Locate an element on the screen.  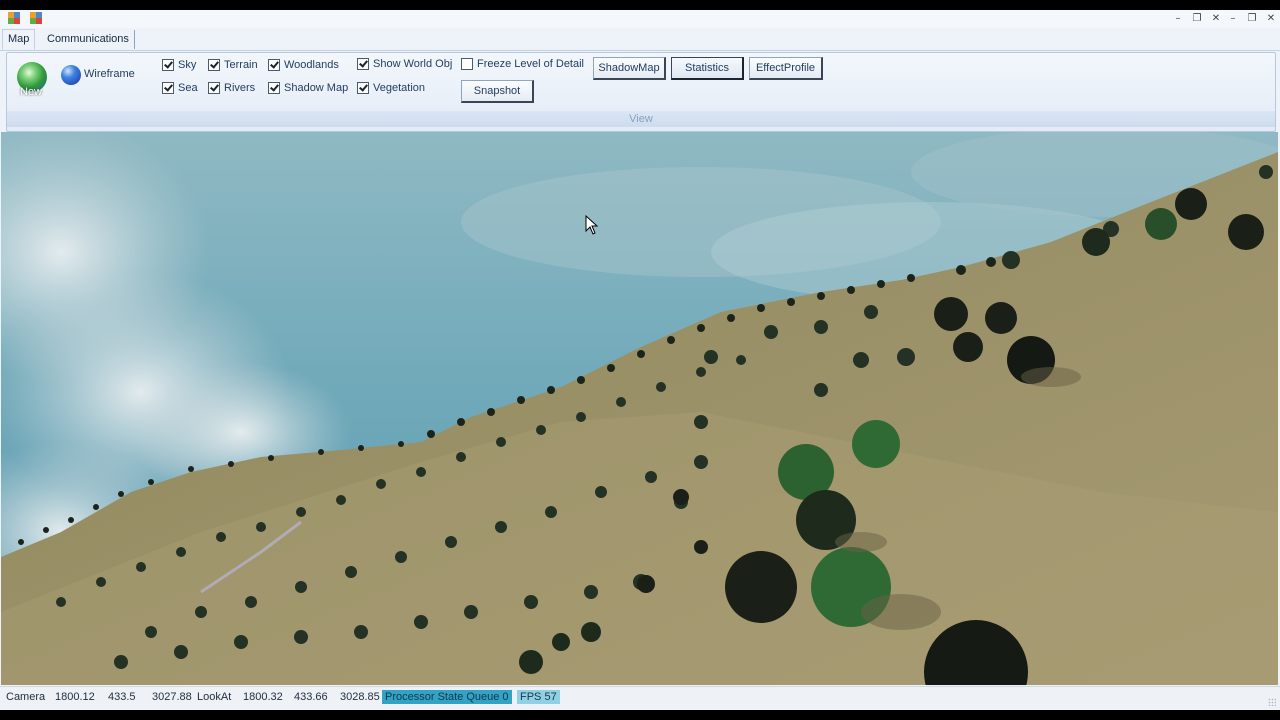
child-minimize-button: – is located at coordinates (1233, 19).